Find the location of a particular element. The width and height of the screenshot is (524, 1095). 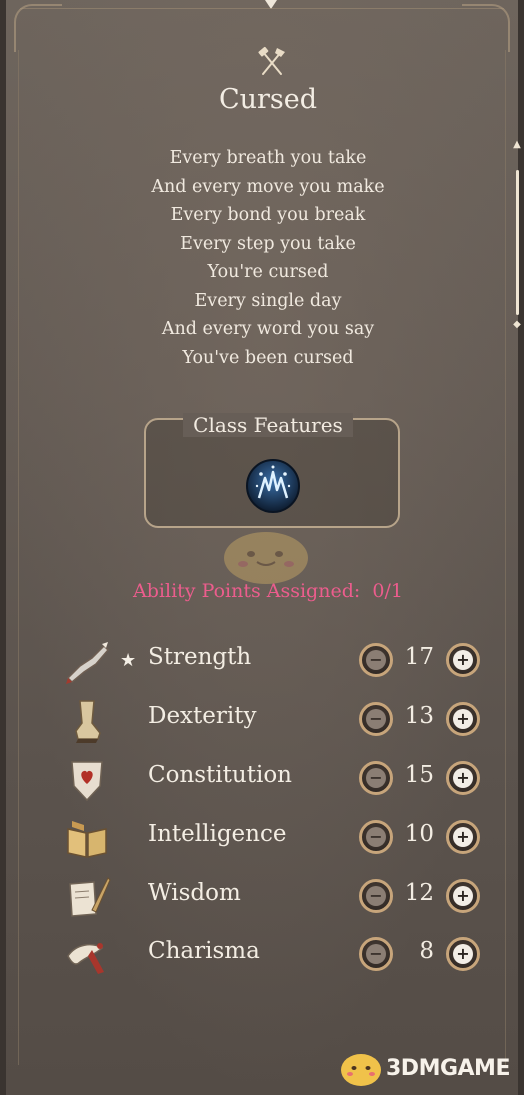

condition-title: Cursed is located at coordinates (268, 99).